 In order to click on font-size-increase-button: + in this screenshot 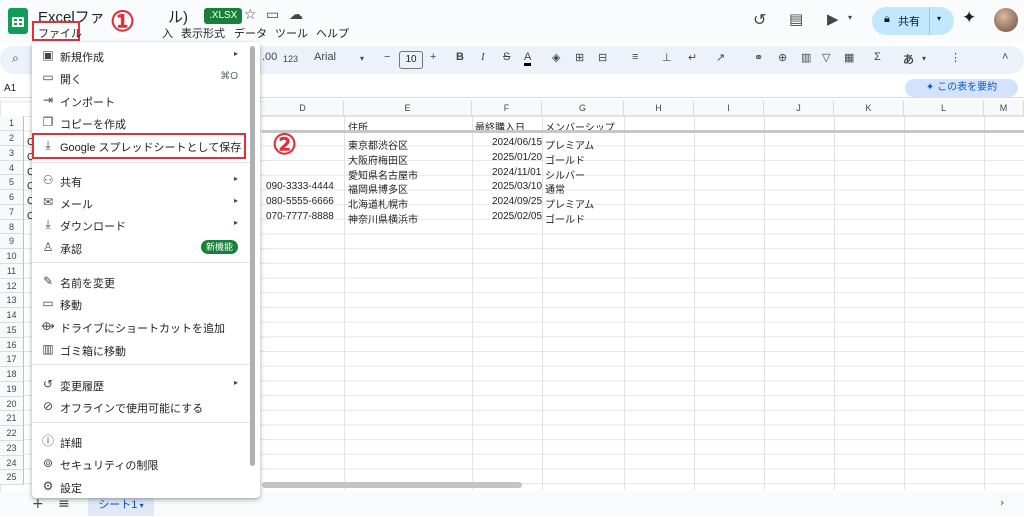, I will do `click(433, 57)`.